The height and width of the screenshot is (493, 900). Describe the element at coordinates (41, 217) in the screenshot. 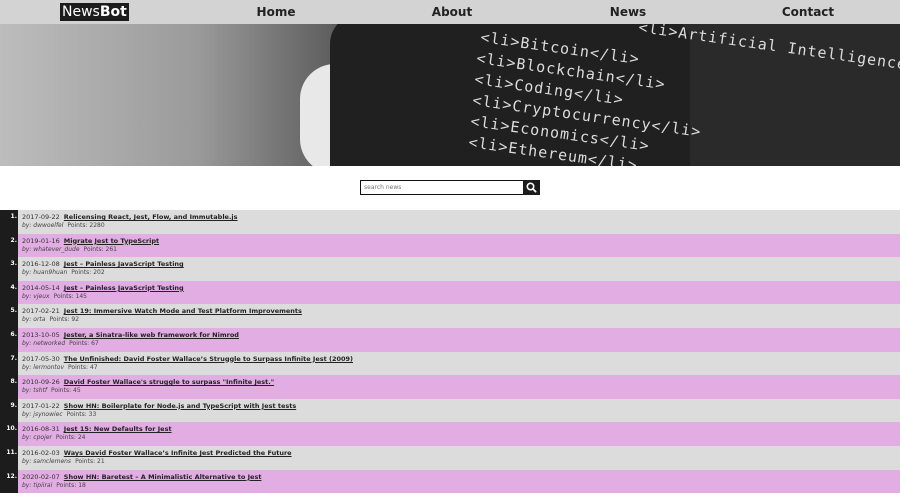

I see `story-date: 2017-09-22` at that location.